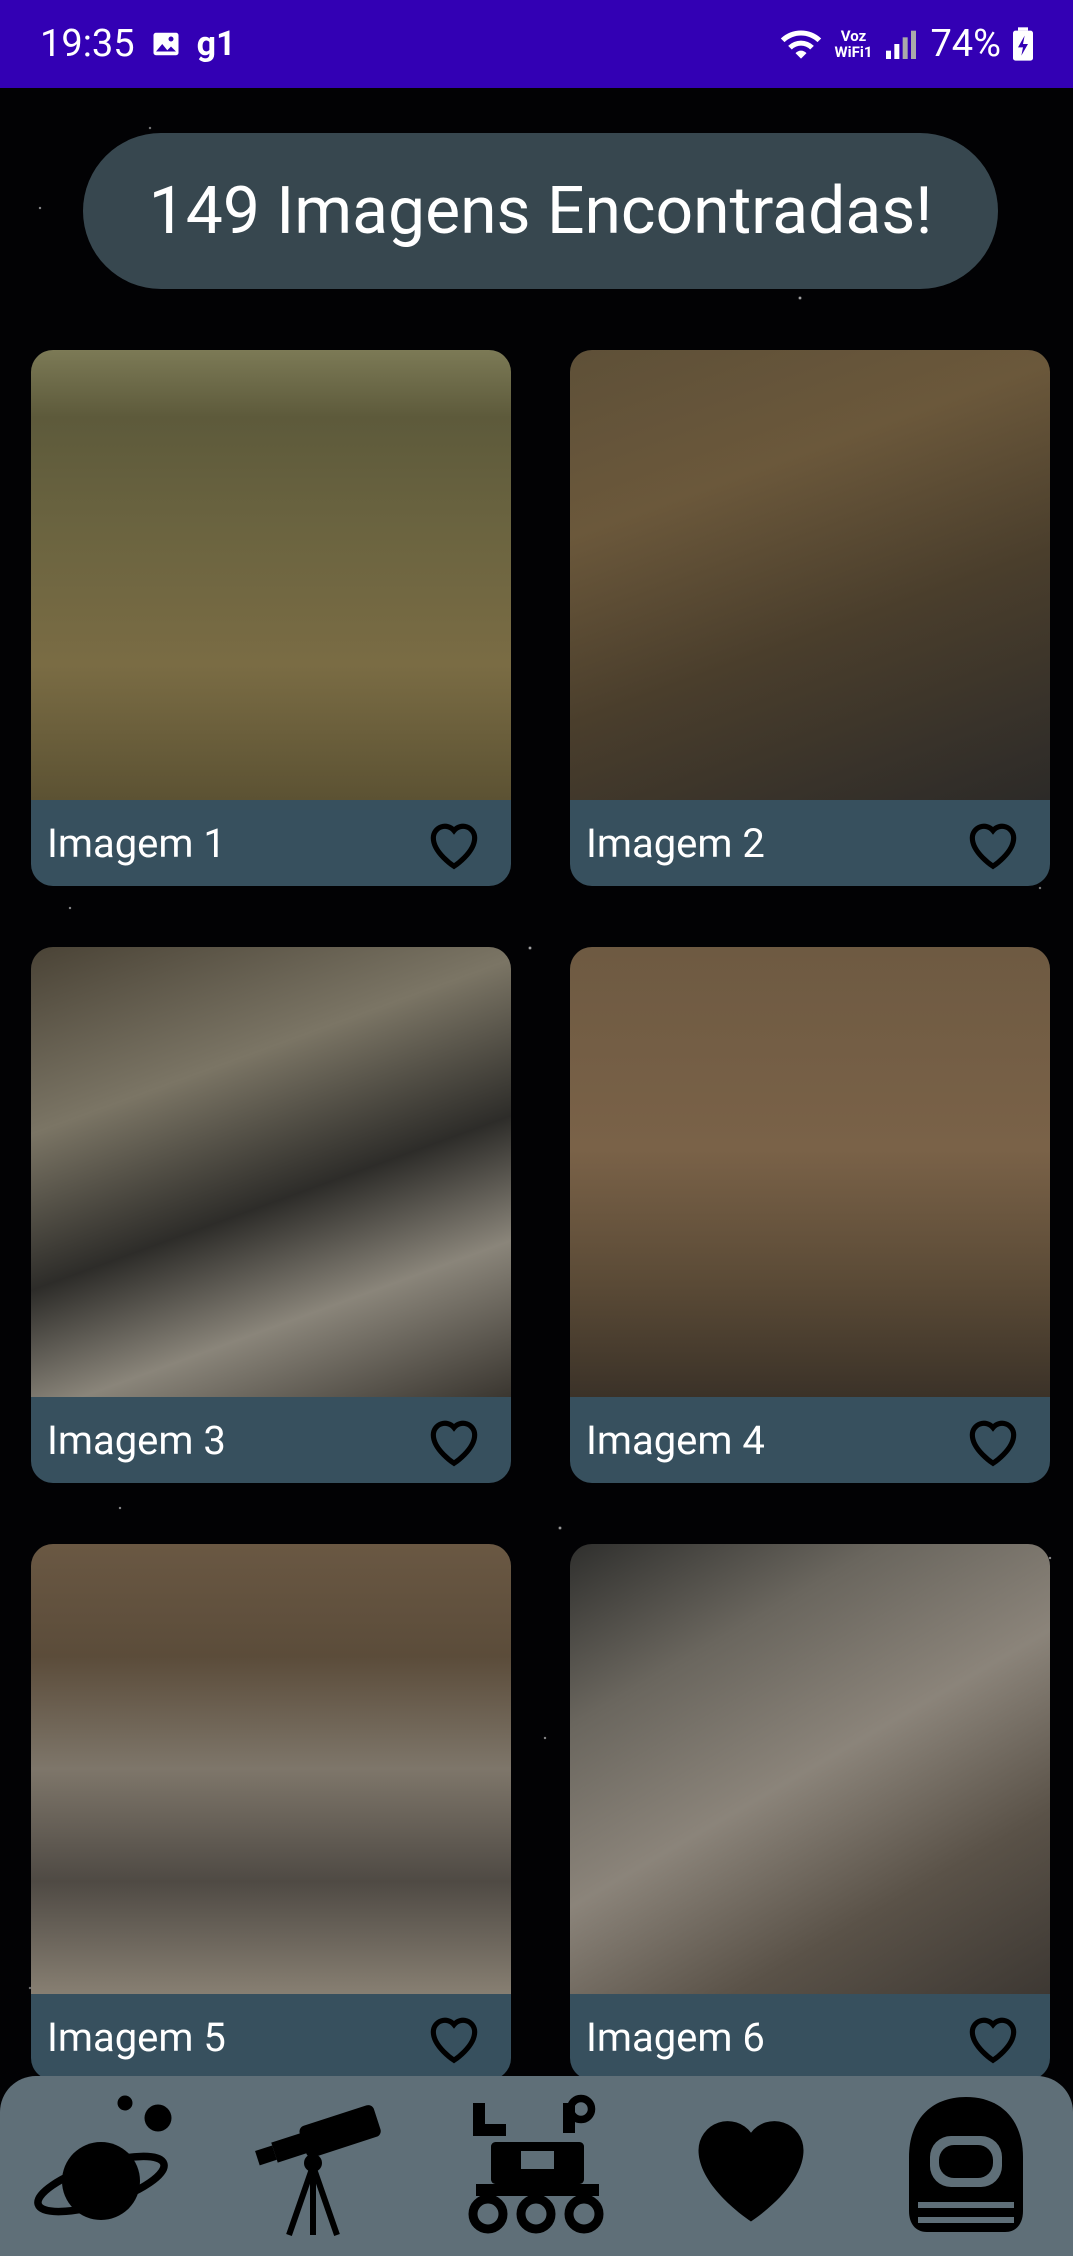  I want to click on gallery-notification-icon, so click(166, 44).